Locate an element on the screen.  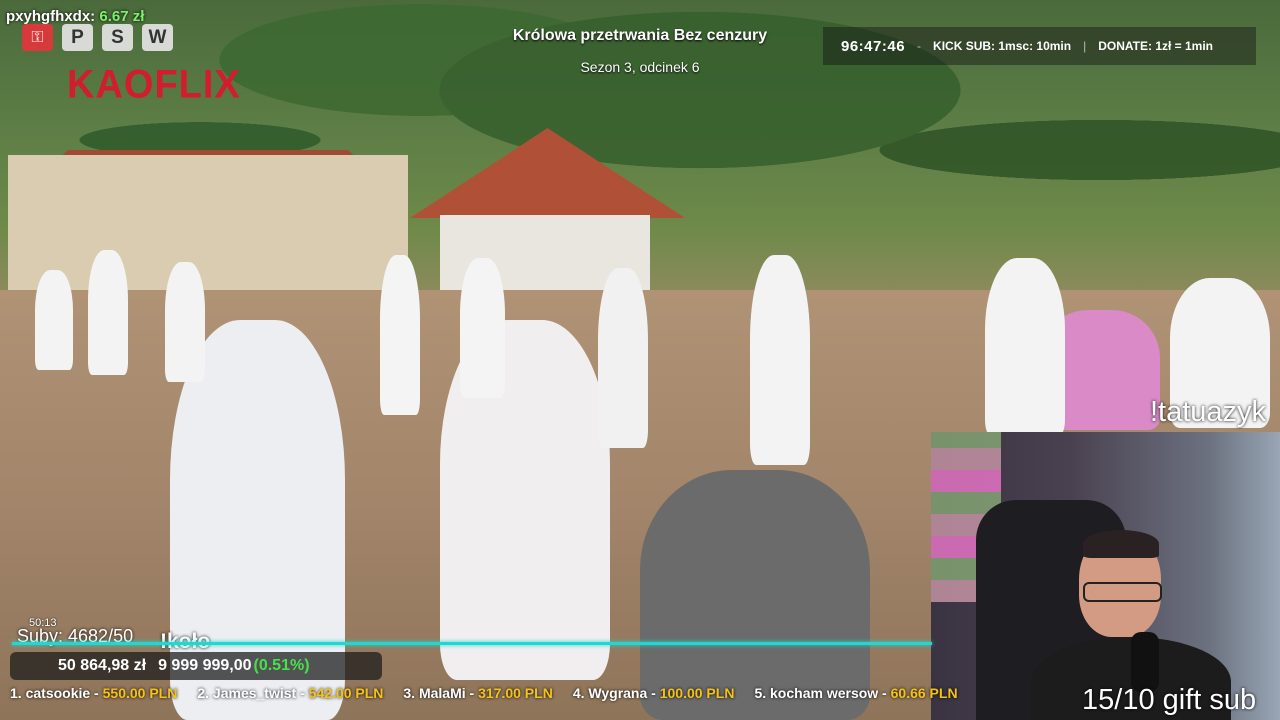
webcam-feed is located at coordinates (1105, 576).